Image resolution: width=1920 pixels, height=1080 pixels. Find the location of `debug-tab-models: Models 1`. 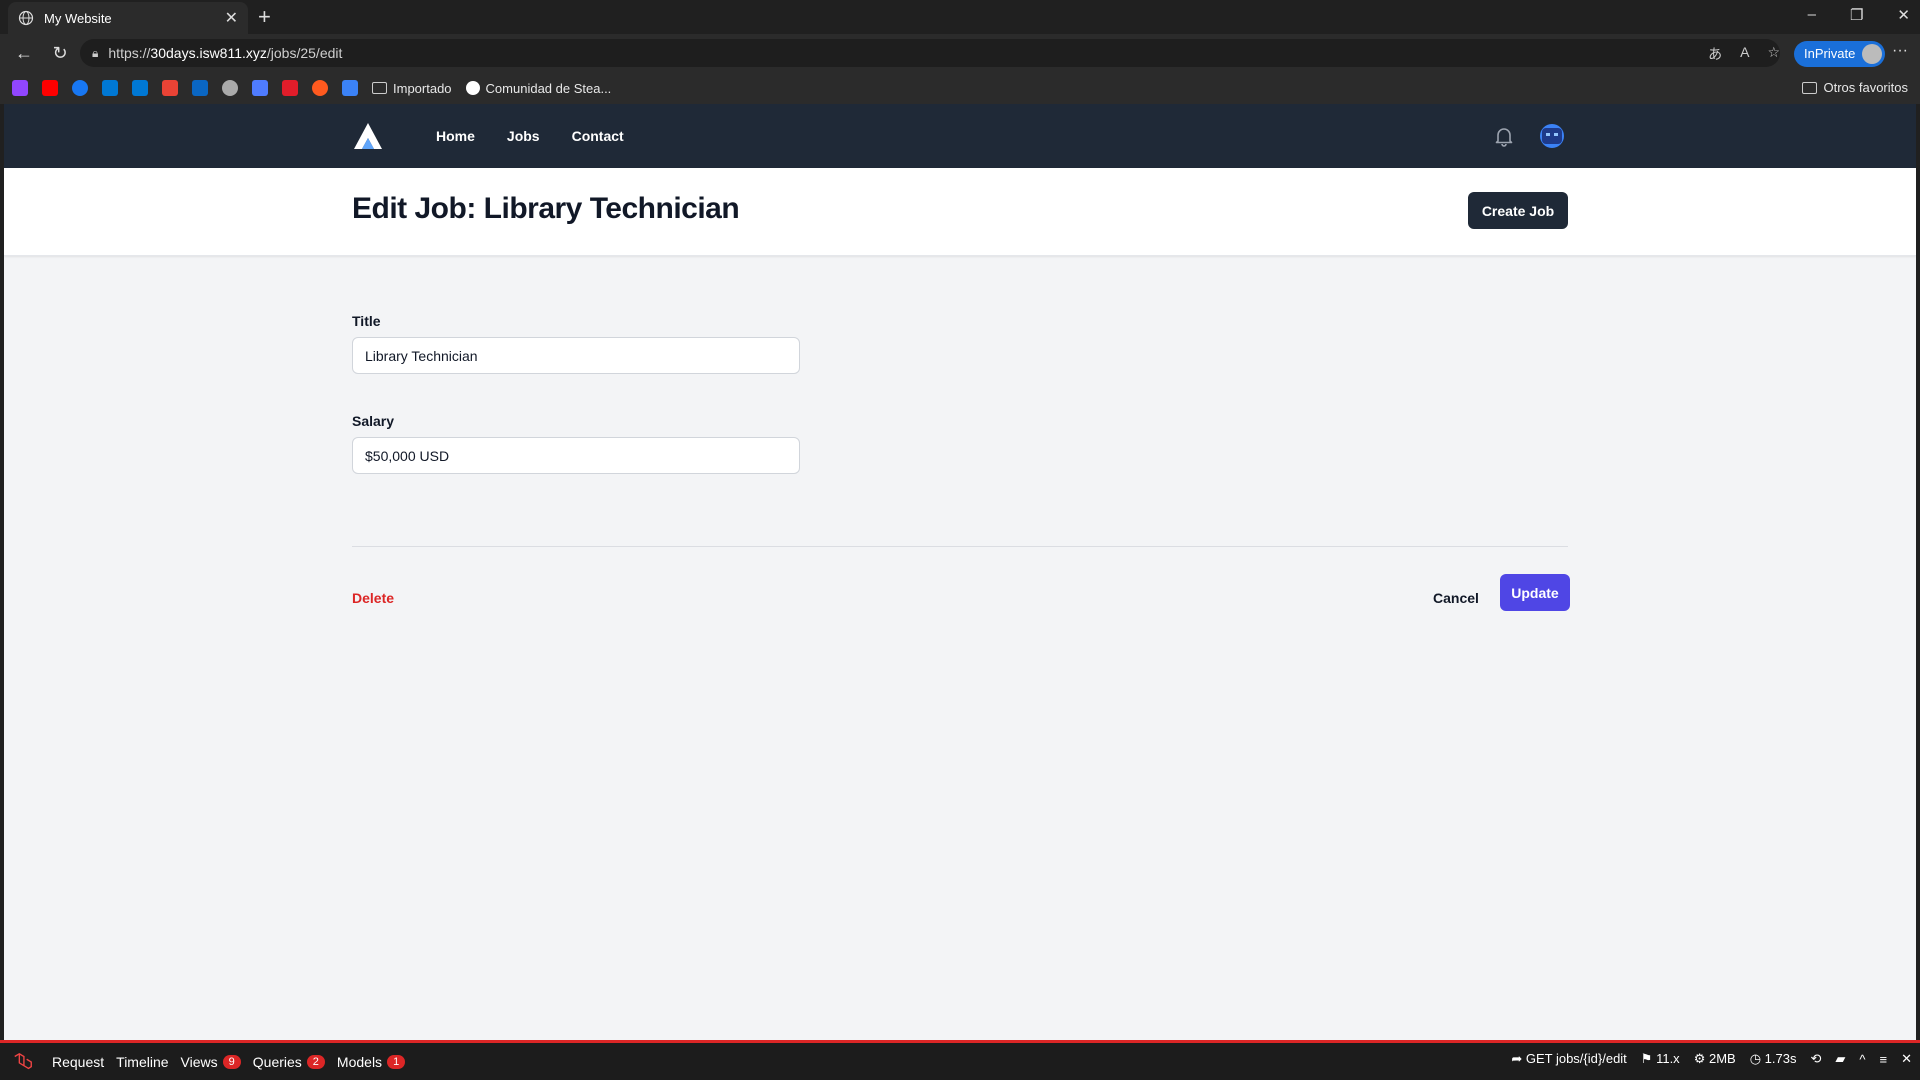

debug-tab-models: Models 1 is located at coordinates (371, 1062).